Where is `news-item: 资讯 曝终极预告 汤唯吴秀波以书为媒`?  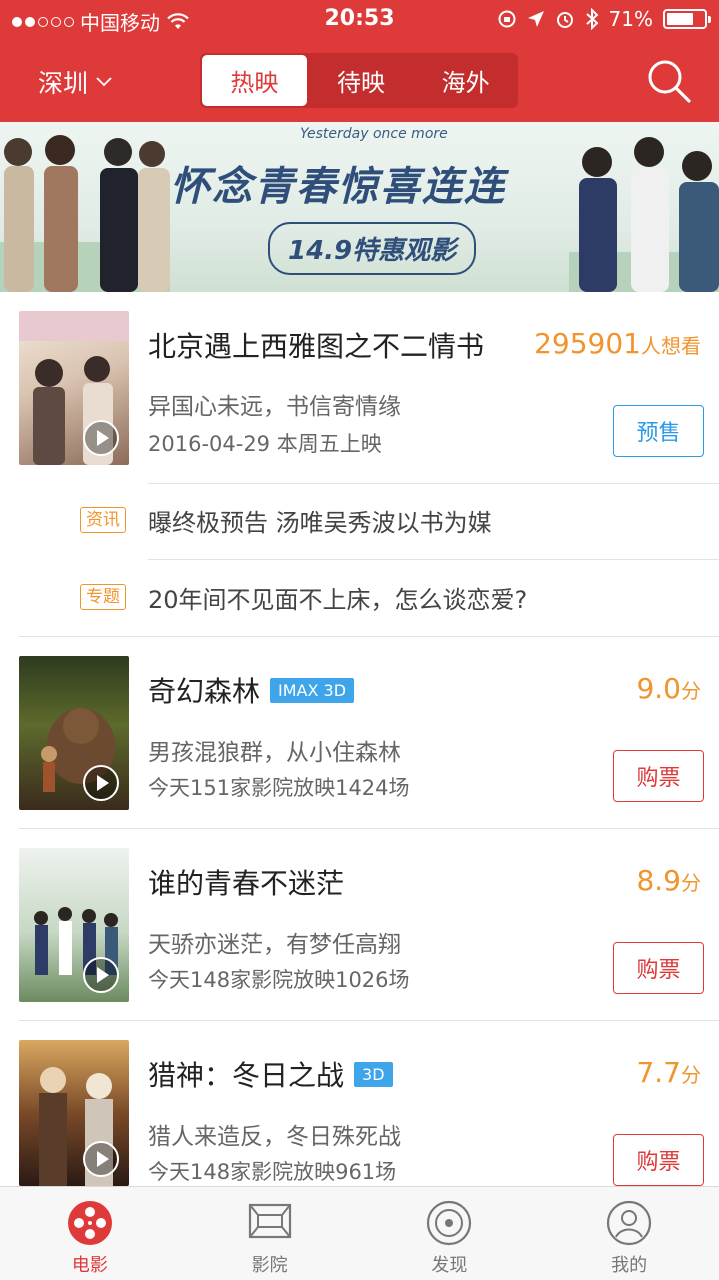
news-item: 资讯 曝终极预告 汤唯吴秀波以书为媒 is located at coordinates (359, 521).